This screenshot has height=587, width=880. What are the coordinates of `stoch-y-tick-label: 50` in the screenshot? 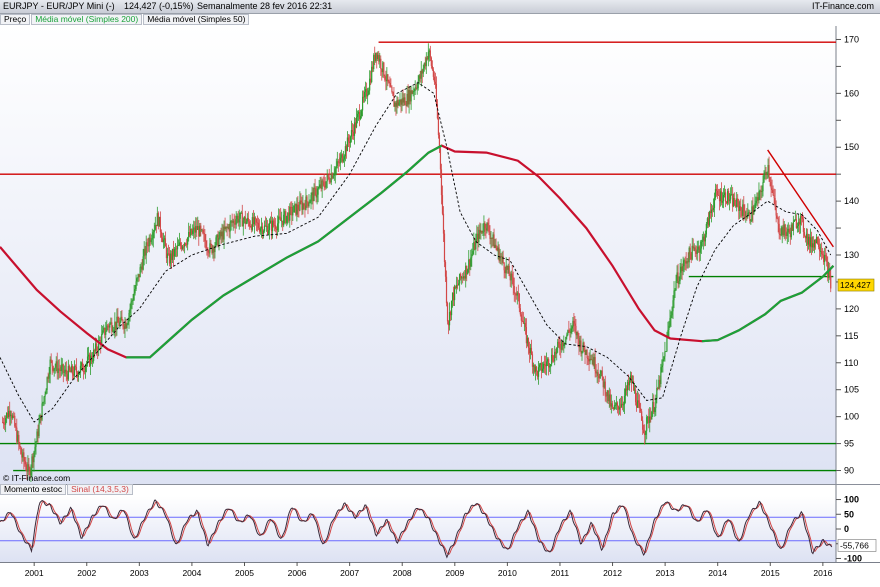 It's located at (849, 514).